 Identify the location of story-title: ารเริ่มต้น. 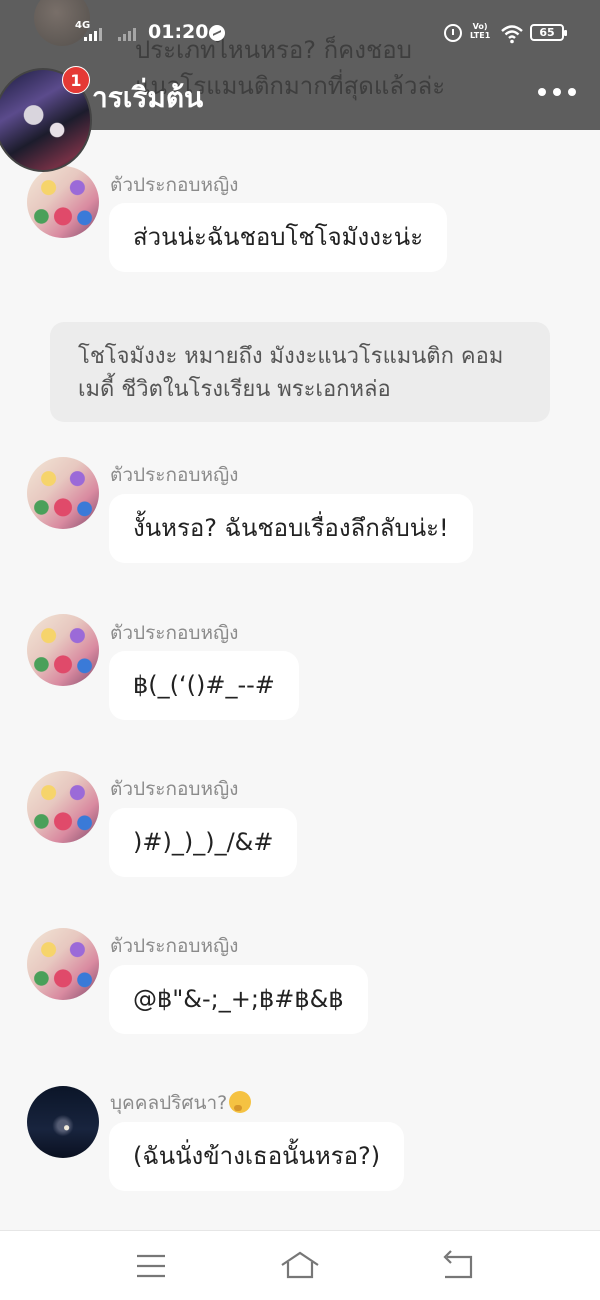
(148, 97).